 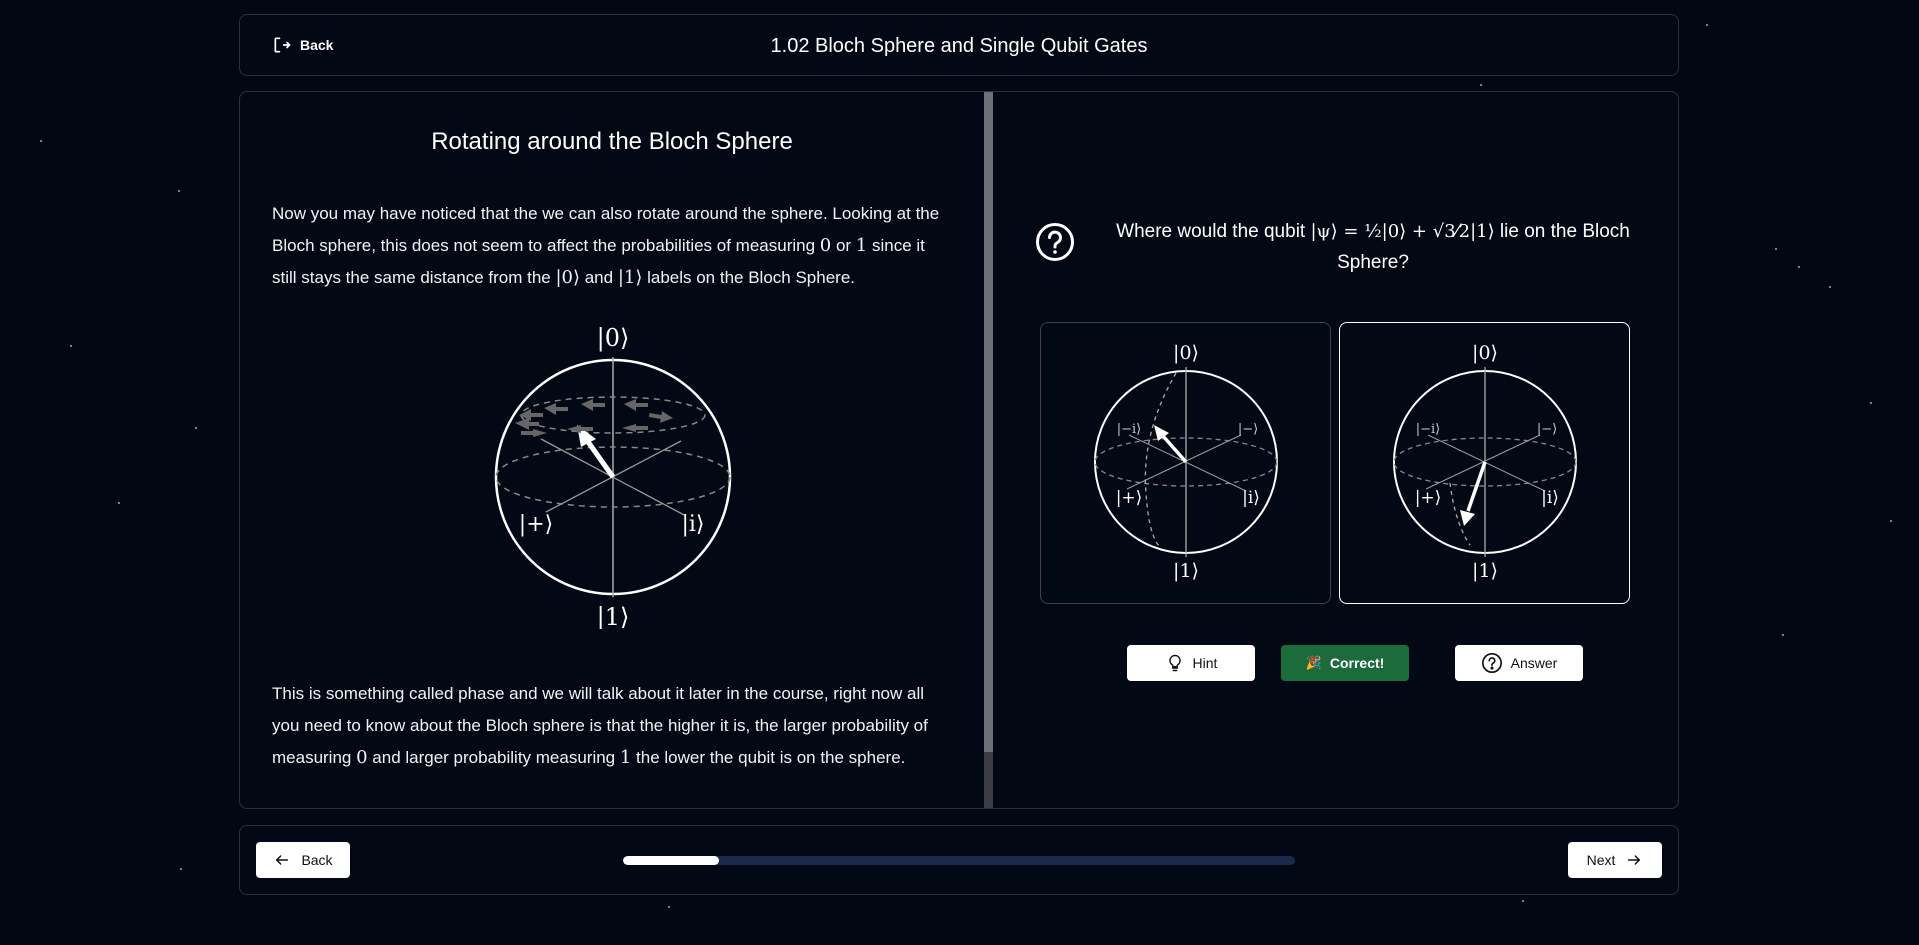 I want to click on correct-check-button: 🎉 Correct!, so click(x=1345, y=663).